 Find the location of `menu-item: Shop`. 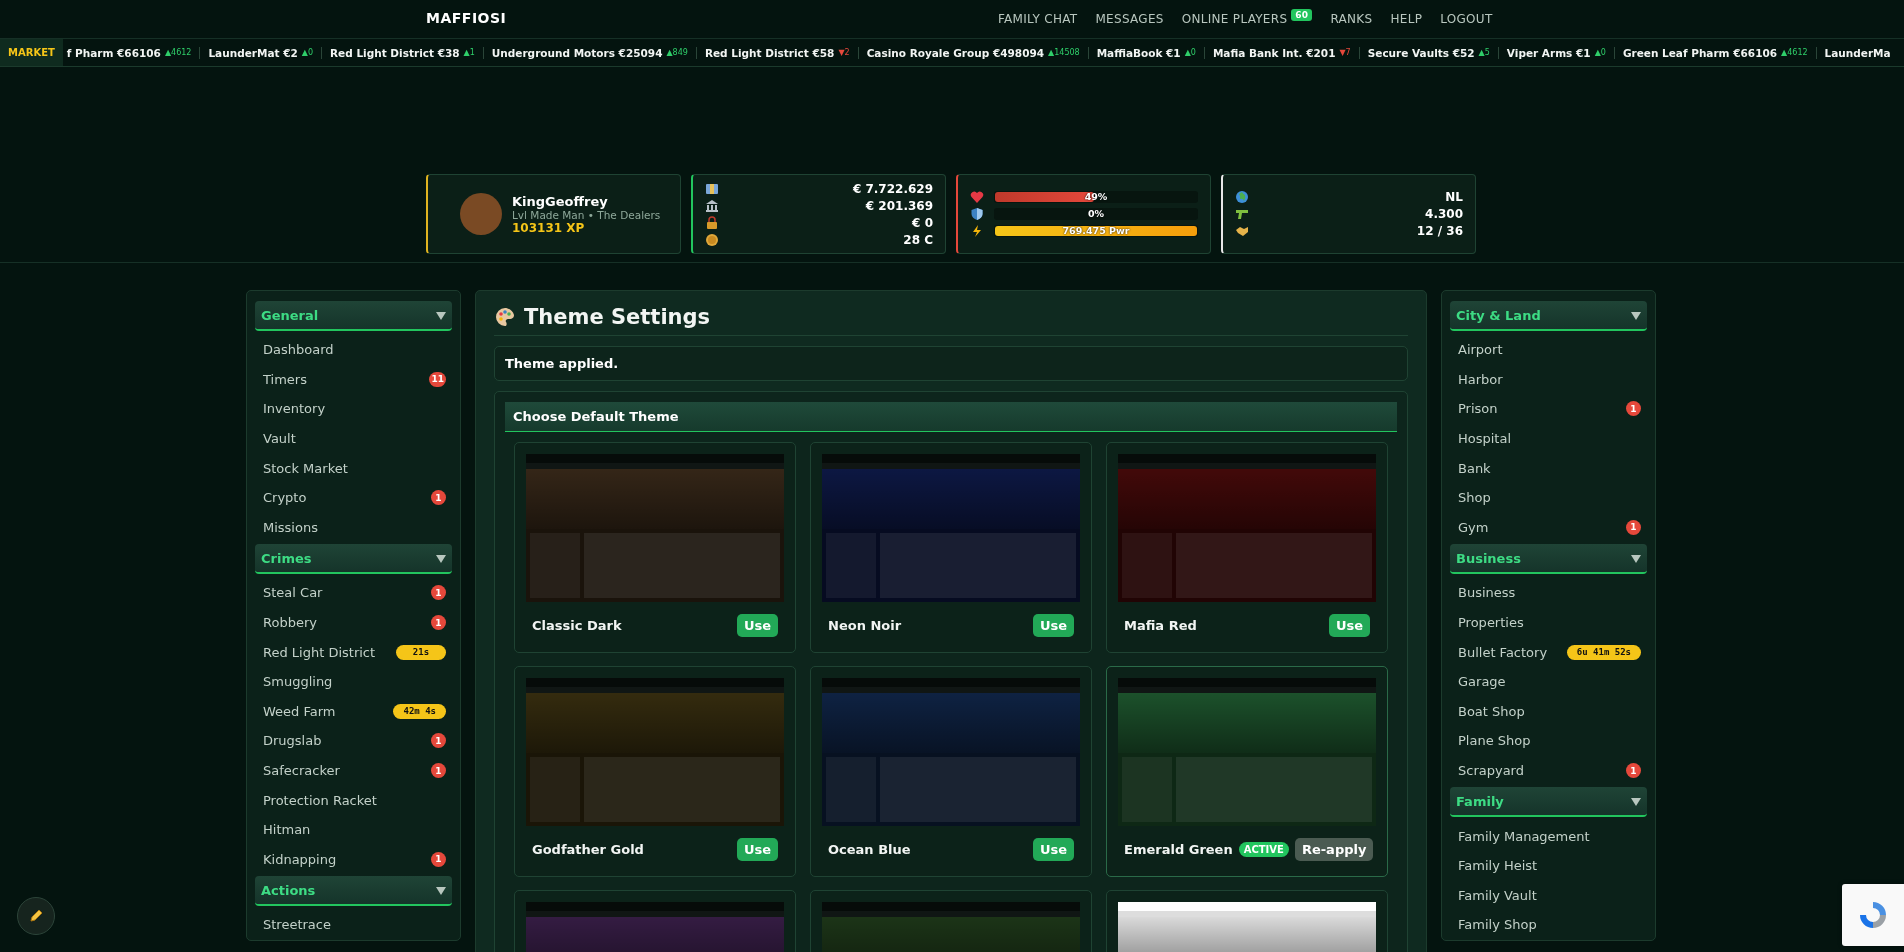

menu-item: Shop is located at coordinates (1548, 497).